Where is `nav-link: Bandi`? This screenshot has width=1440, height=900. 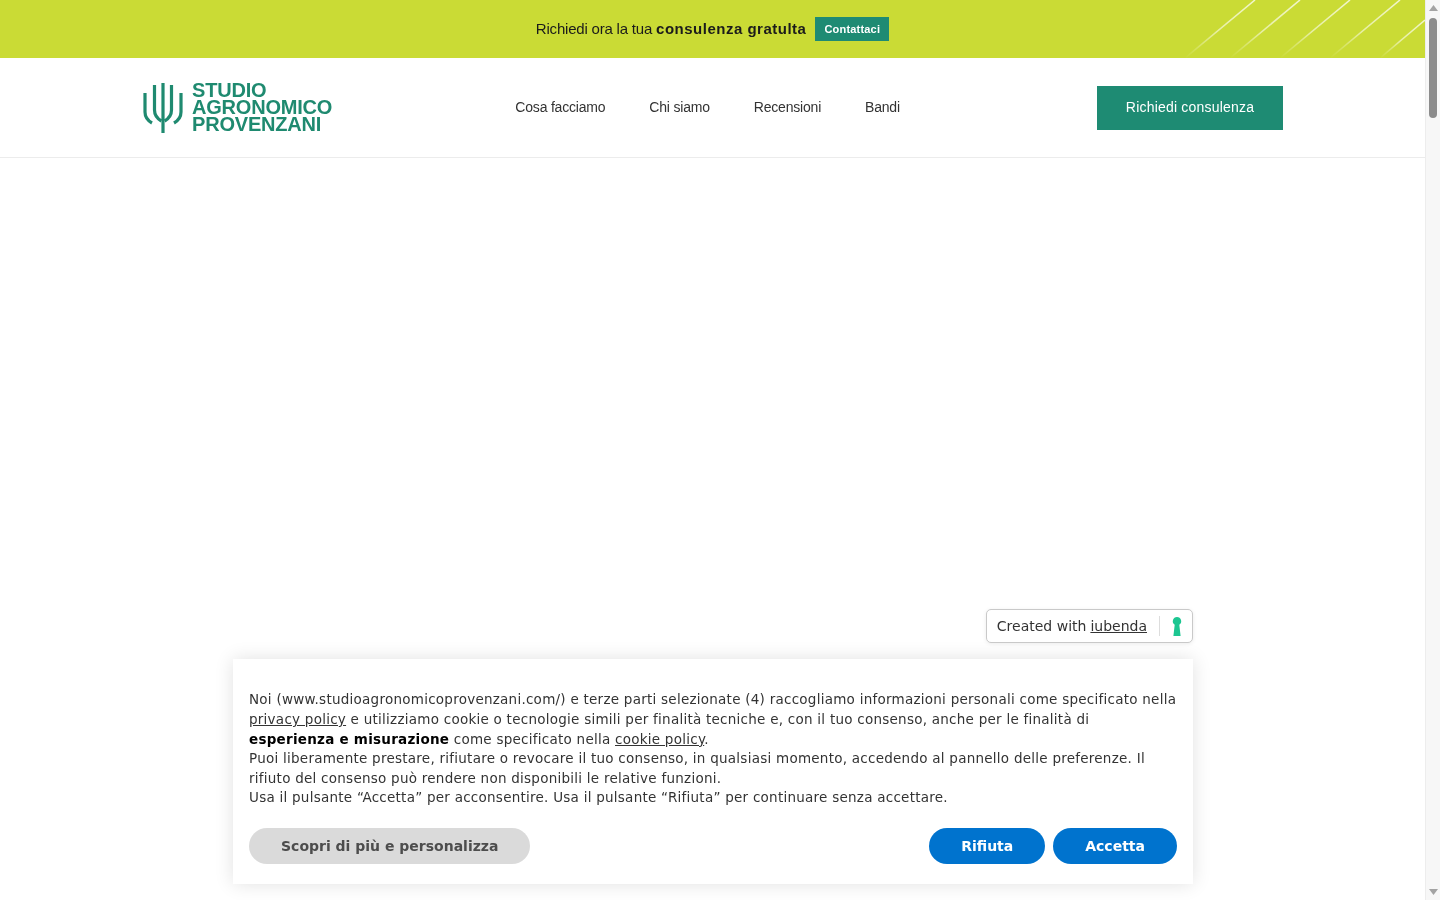 nav-link: Bandi is located at coordinates (882, 107).